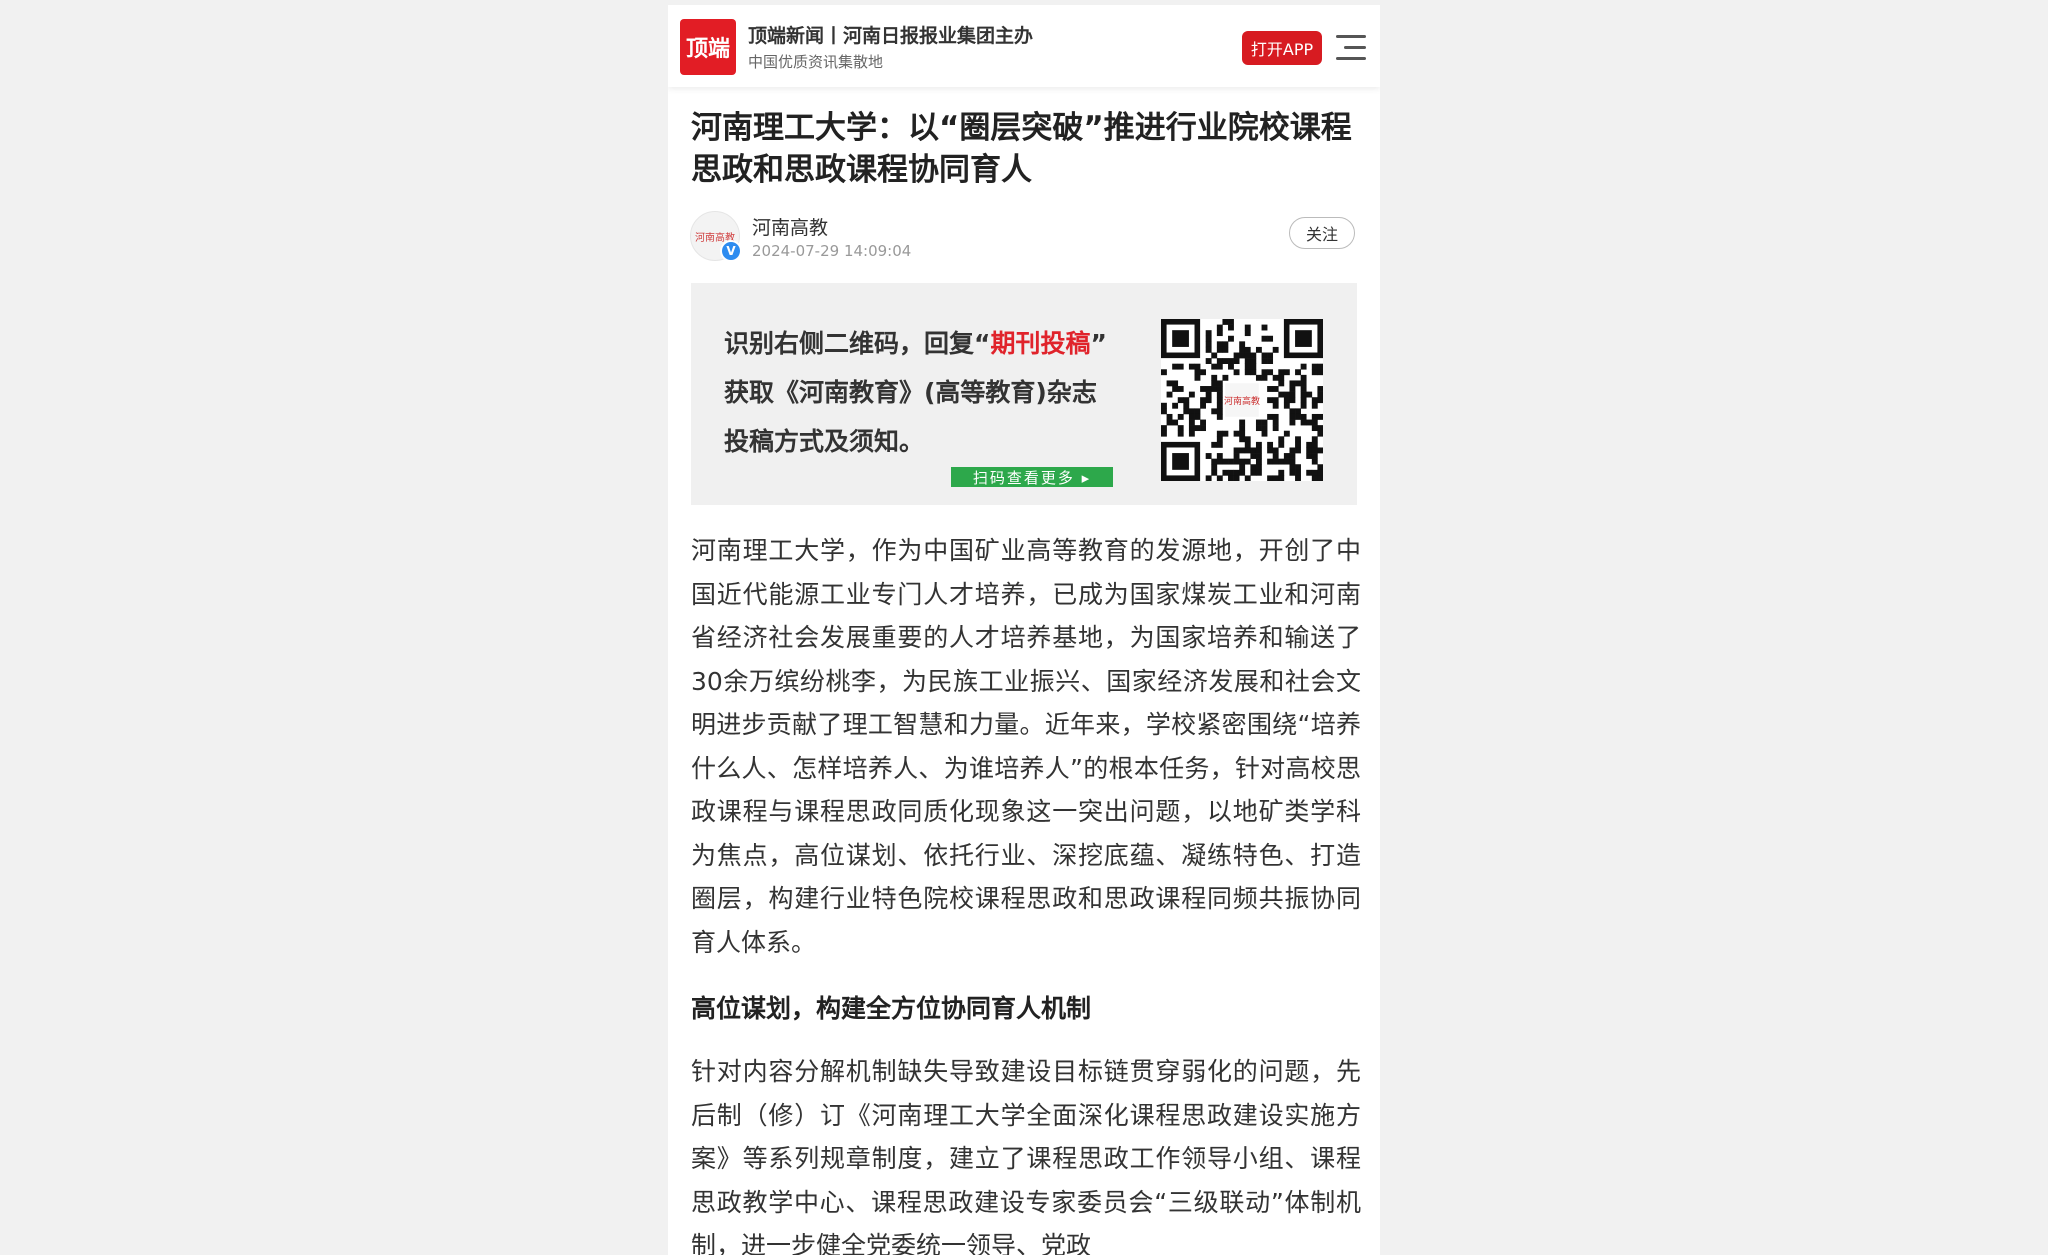 This screenshot has height=1255, width=2048. I want to click on app-logo: 顶端, so click(708, 47).